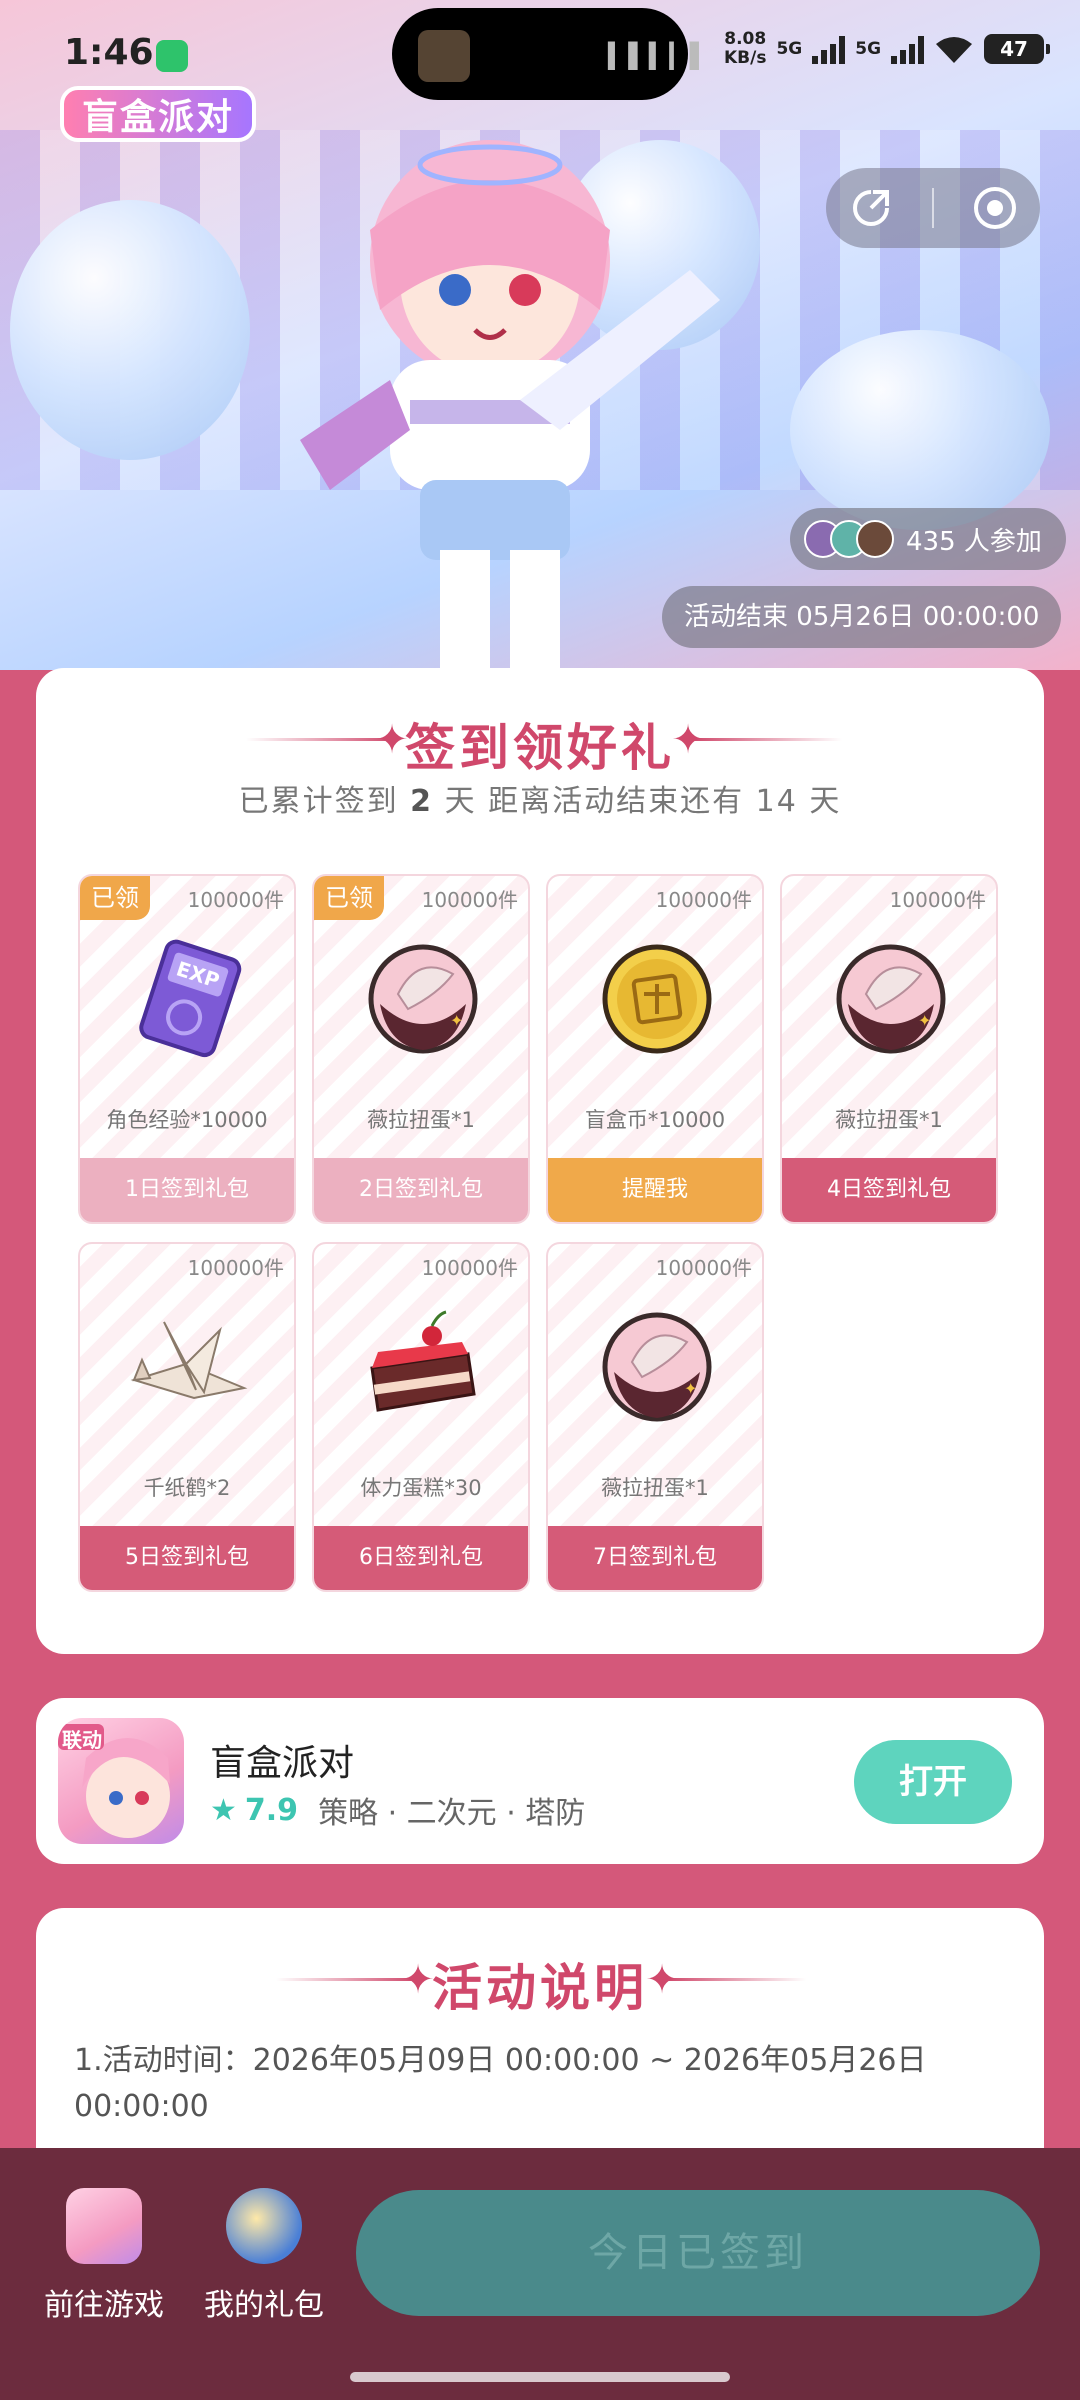  Describe the element at coordinates (271, 1810) in the screenshot. I see `game-score: 7.9` at that location.